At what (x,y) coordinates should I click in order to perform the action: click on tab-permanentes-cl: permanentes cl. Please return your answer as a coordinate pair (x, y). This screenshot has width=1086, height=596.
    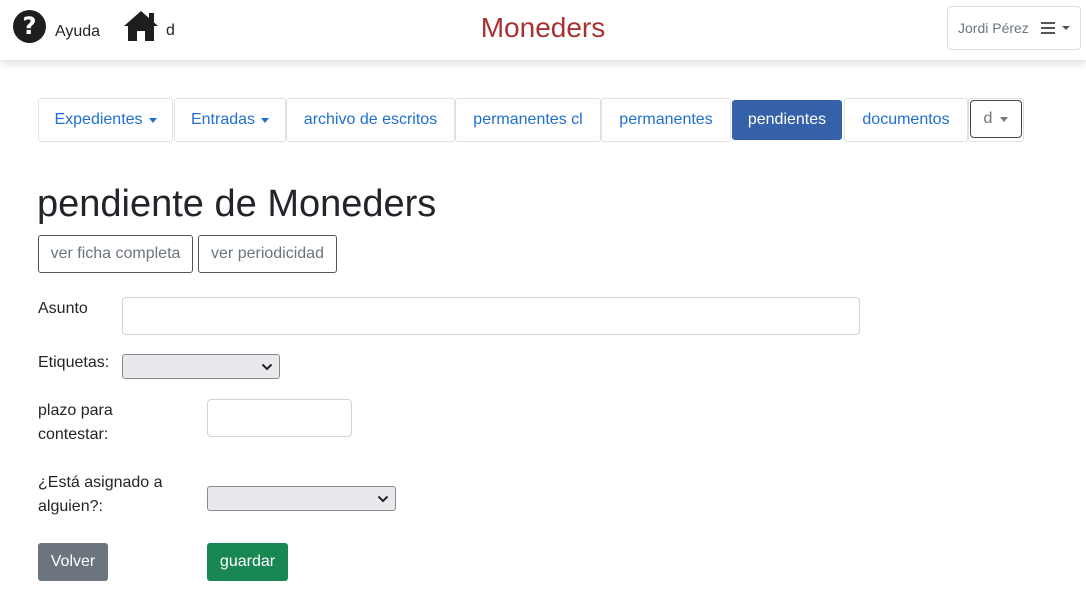
    Looking at the image, I should click on (528, 120).